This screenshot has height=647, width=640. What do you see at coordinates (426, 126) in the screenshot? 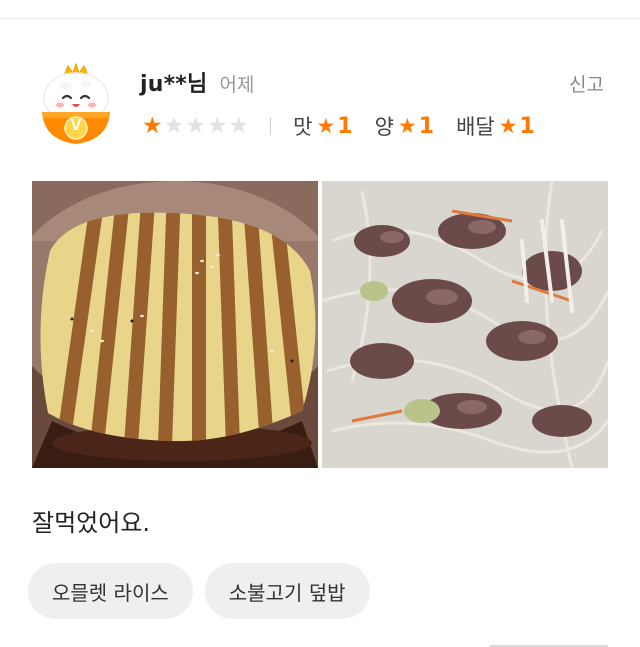
I see `sub-rating-quantity-value: 1` at bounding box center [426, 126].